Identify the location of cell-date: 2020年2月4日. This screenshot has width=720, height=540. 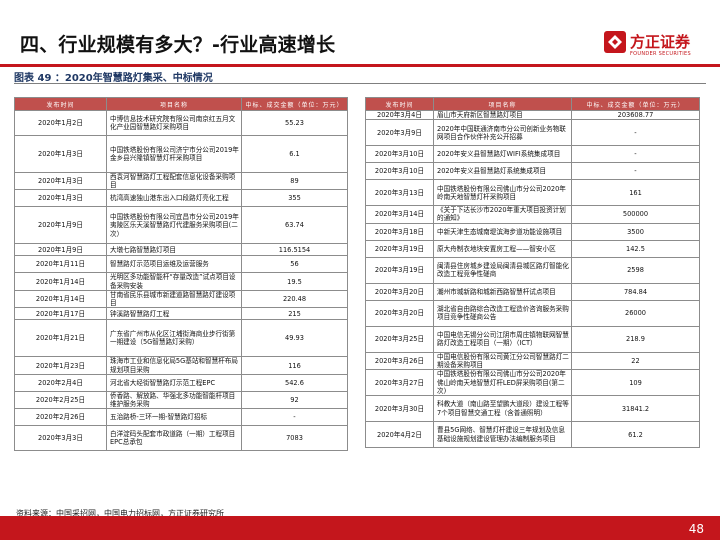
(60, 382).